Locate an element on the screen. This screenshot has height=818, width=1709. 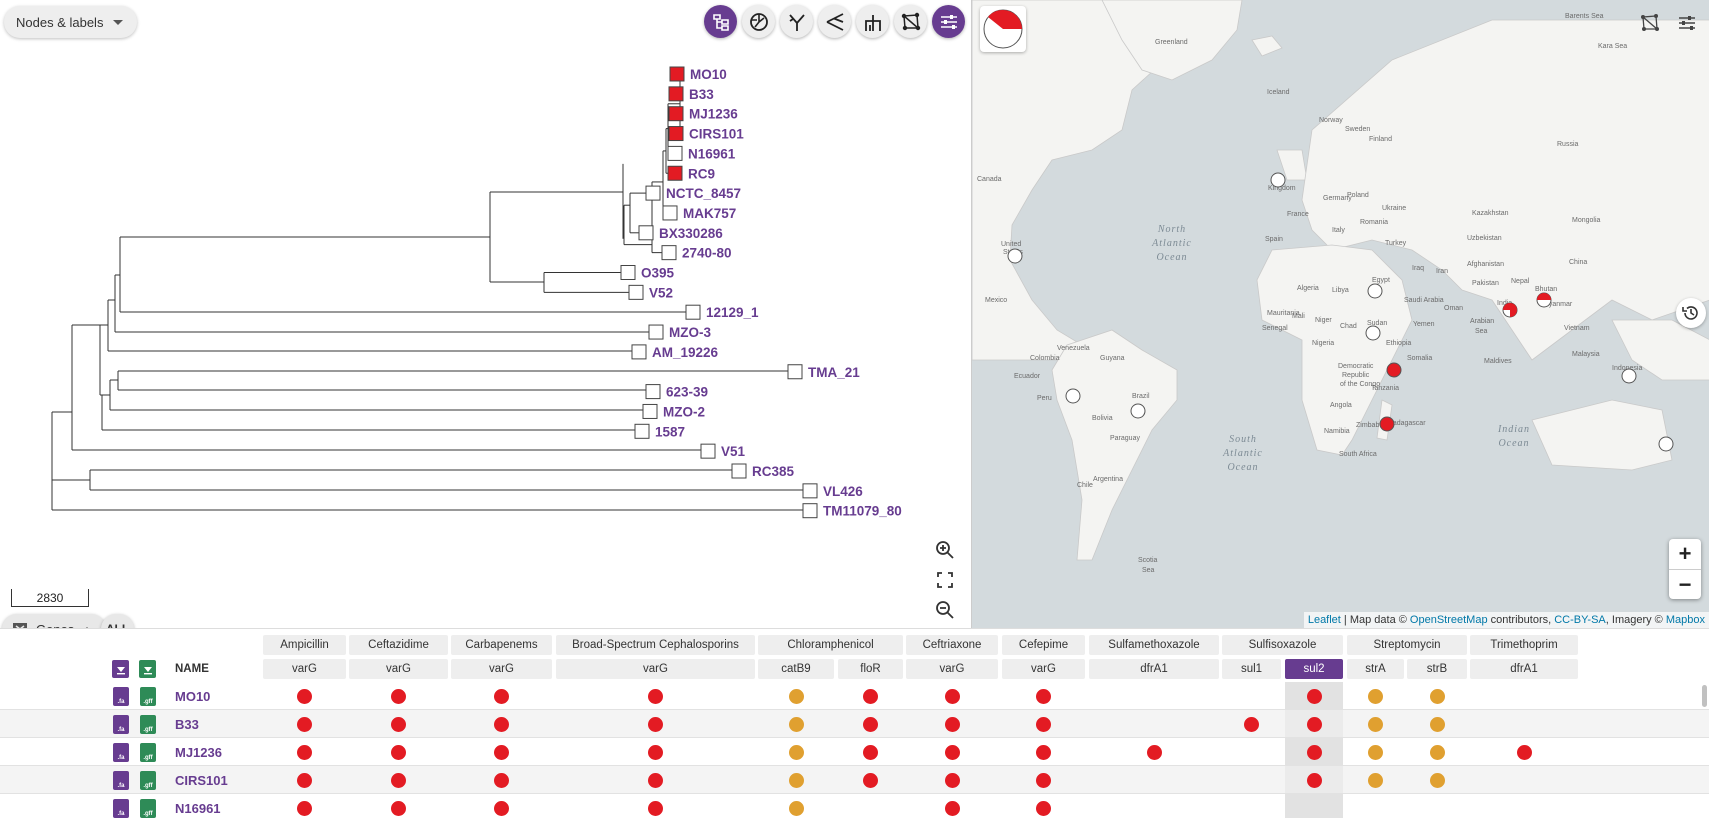
tree-leaf: MZO-2 is located at coordinates (673, 411).